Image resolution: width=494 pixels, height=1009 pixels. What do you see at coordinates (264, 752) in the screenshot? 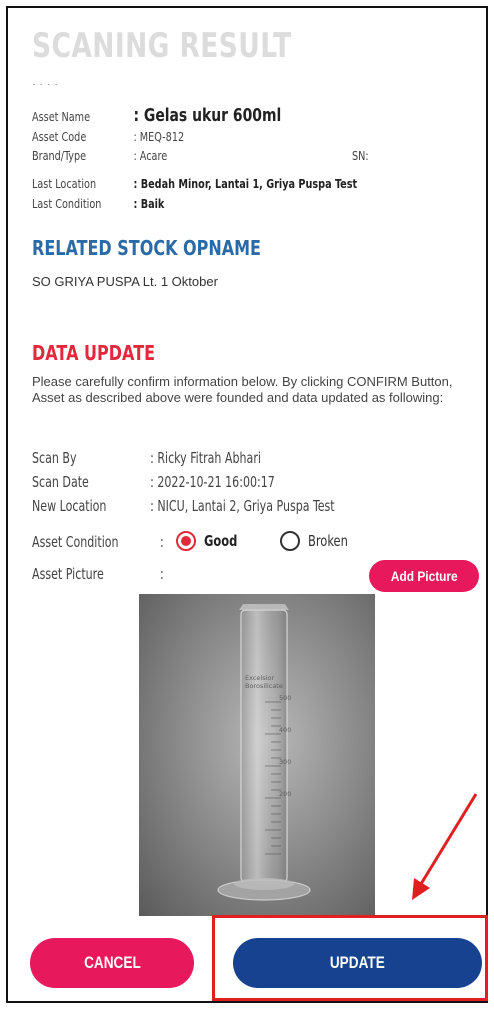
I see `graduated-cylinder-image: Excelsior Borosilicate 500 400 300 200` at bounding box center [264, 752].